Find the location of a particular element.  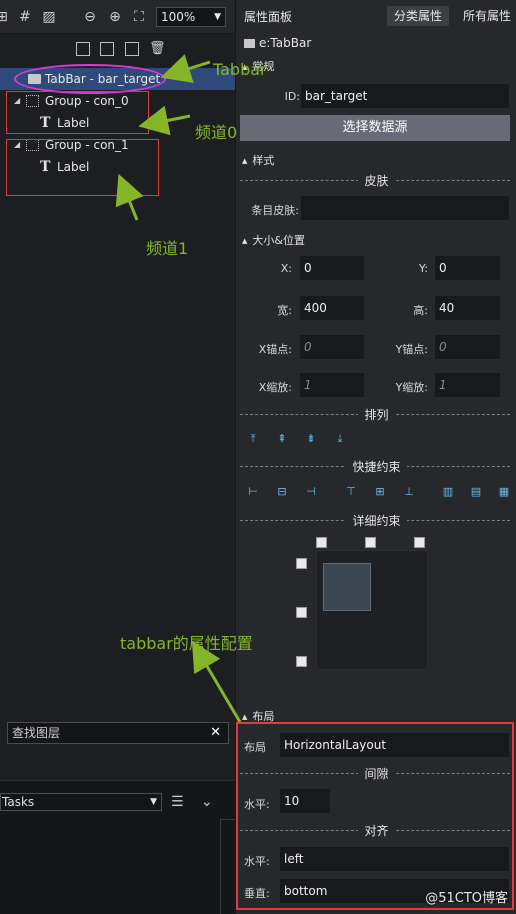

id-input: bar_target is located at coordinates (405, 96).